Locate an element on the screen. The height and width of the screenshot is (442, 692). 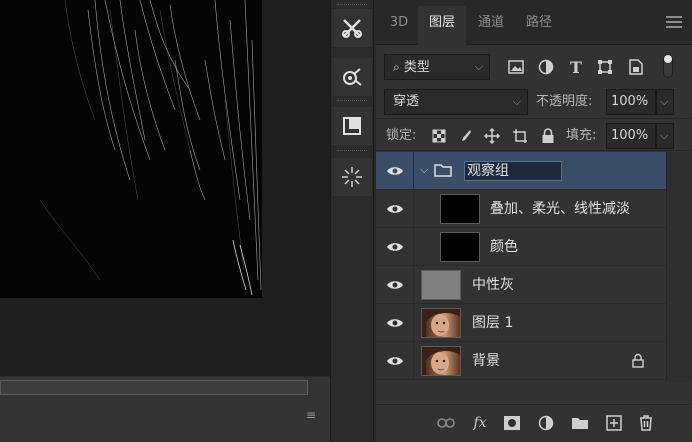
panel-dock is located at coordinates (352, 221).